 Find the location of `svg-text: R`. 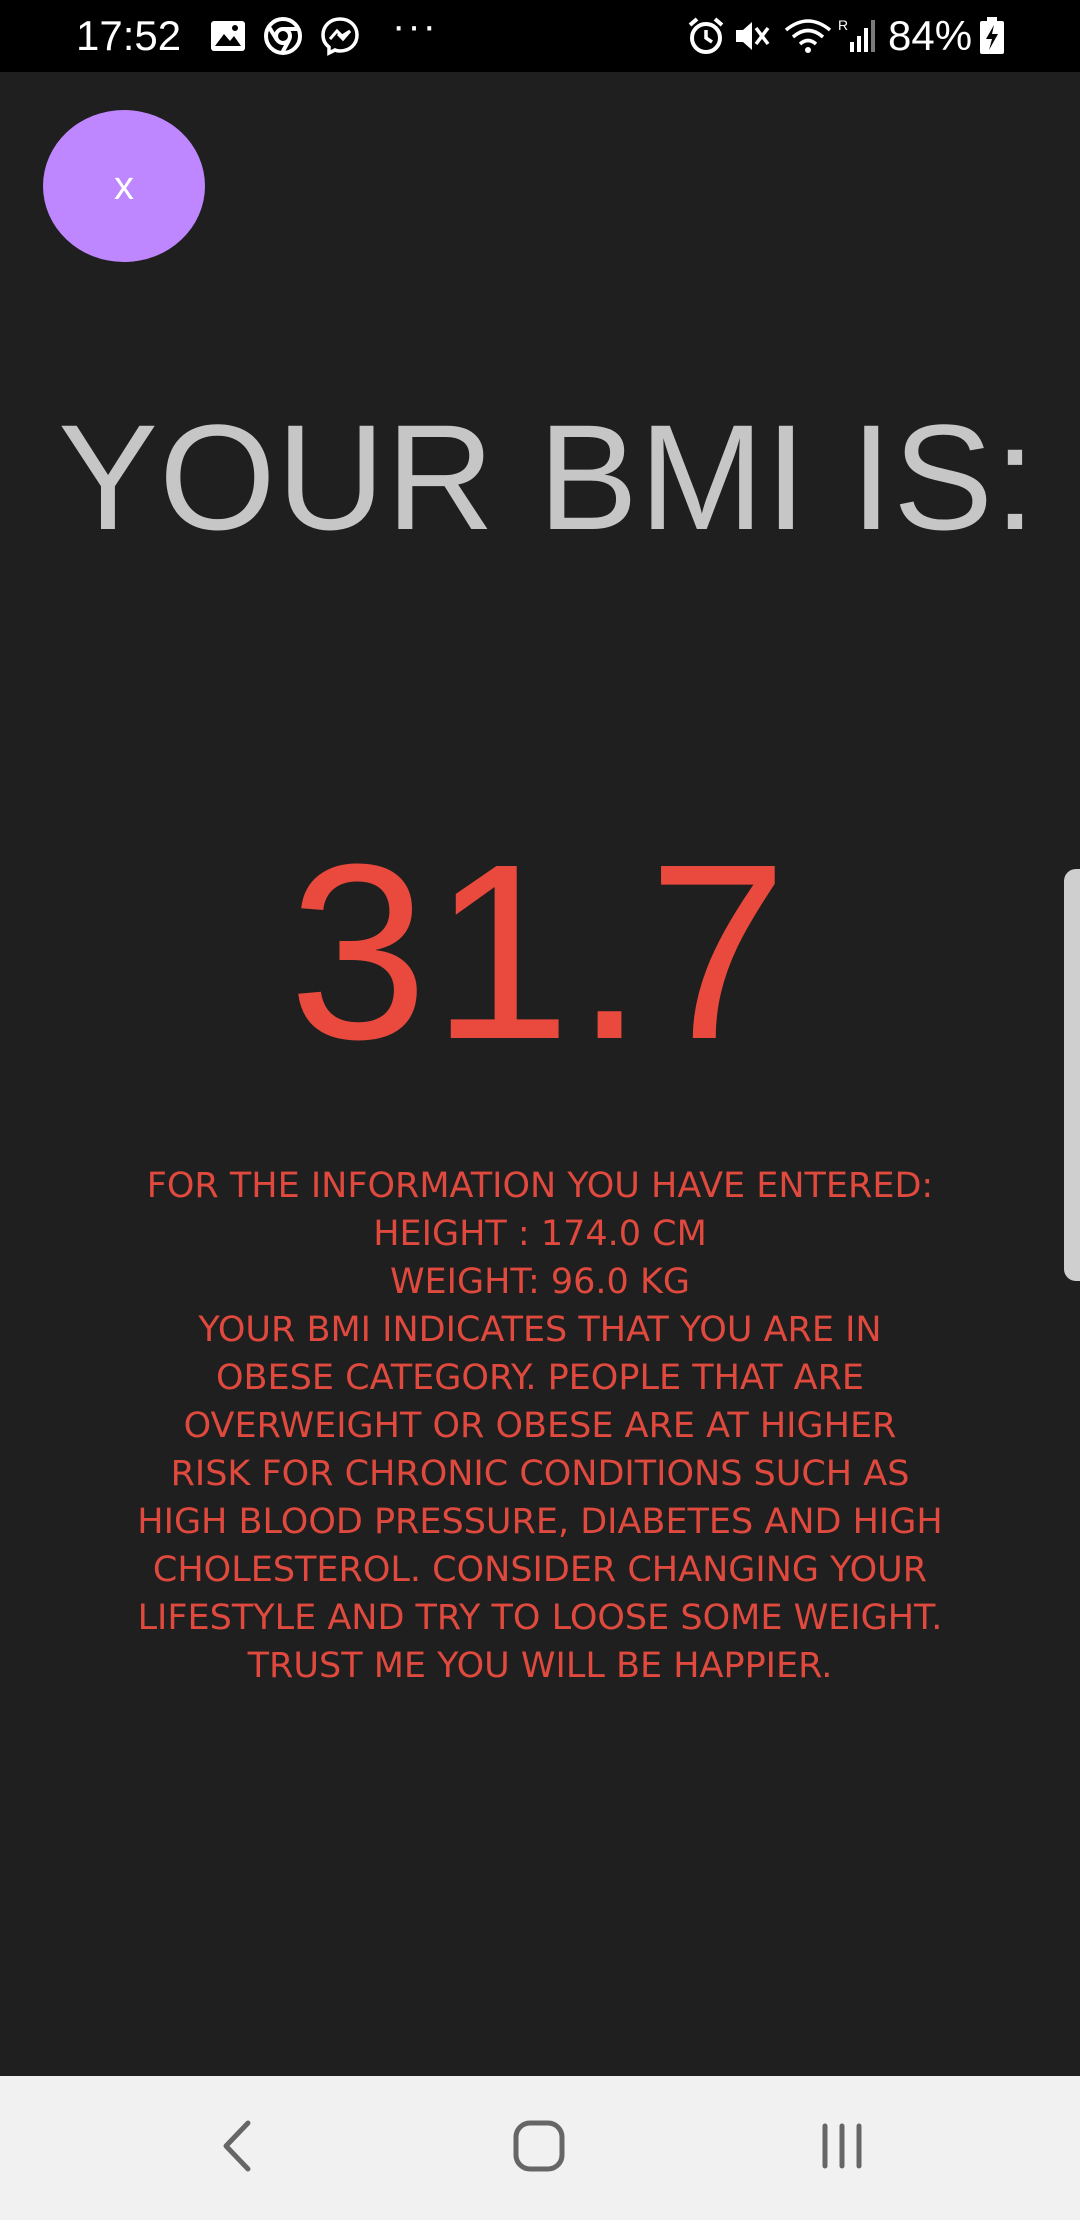

svg-text: R is located at coordinates (843, 25).